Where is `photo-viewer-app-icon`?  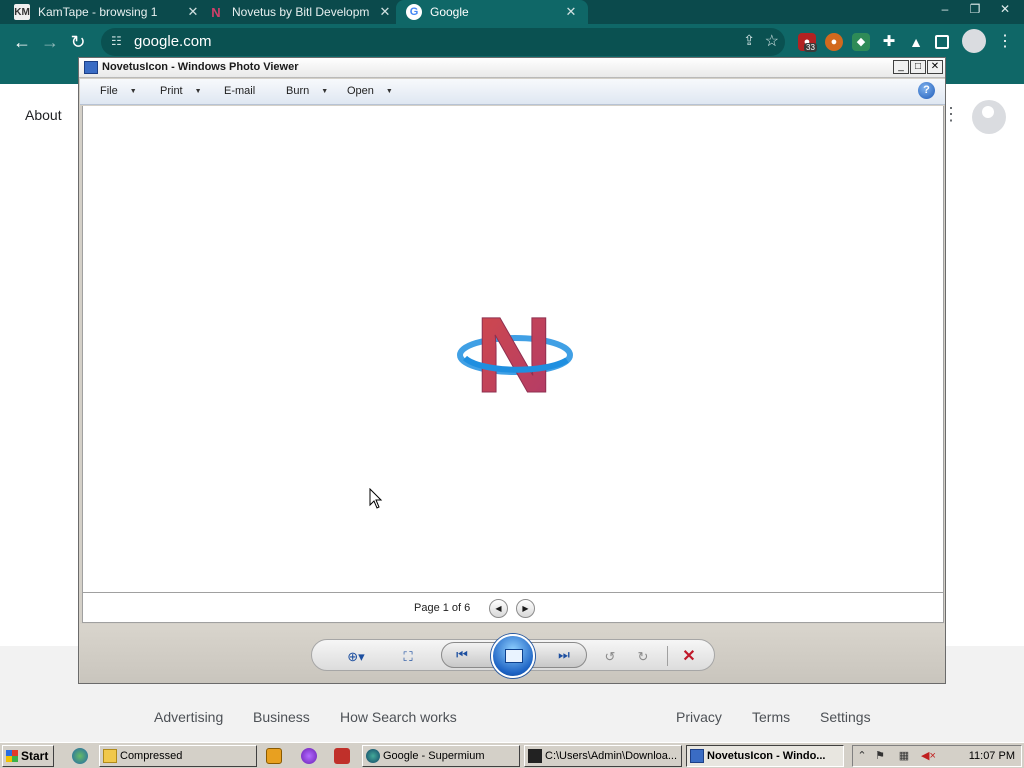 photo-viewer-app-icon is located at coordinates (91, 67).